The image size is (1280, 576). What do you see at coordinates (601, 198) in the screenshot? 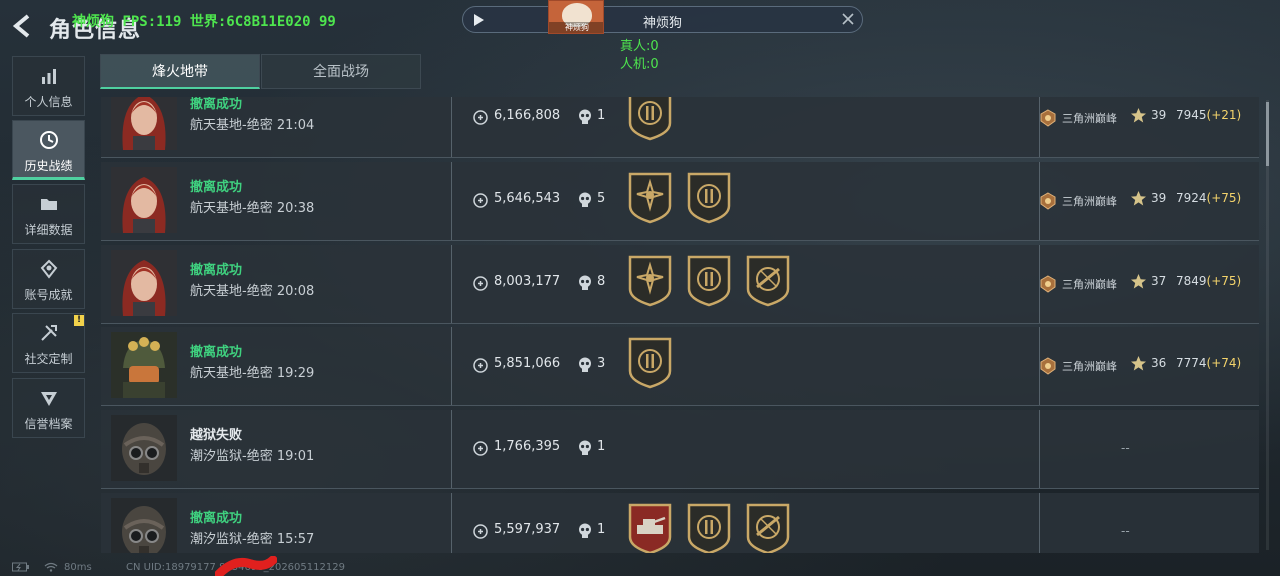
I see `kill-count: 5` at bounding box center [601, 198].